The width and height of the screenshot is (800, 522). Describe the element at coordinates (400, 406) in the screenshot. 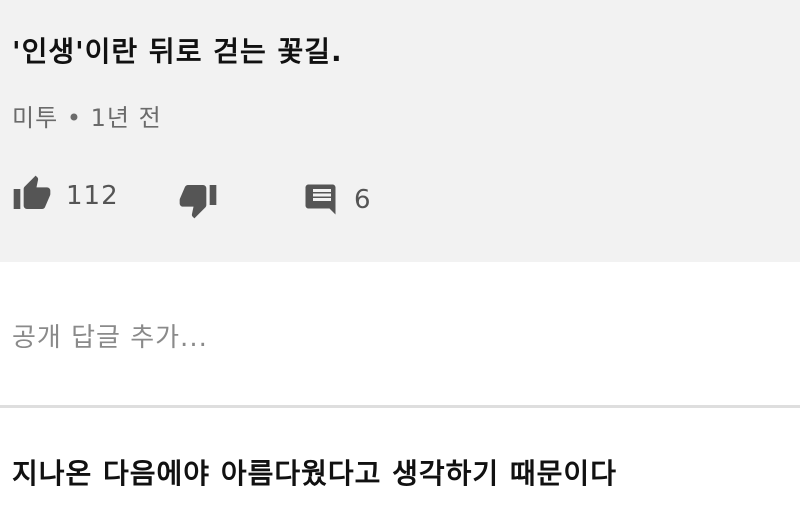

I see `divider` at that location.